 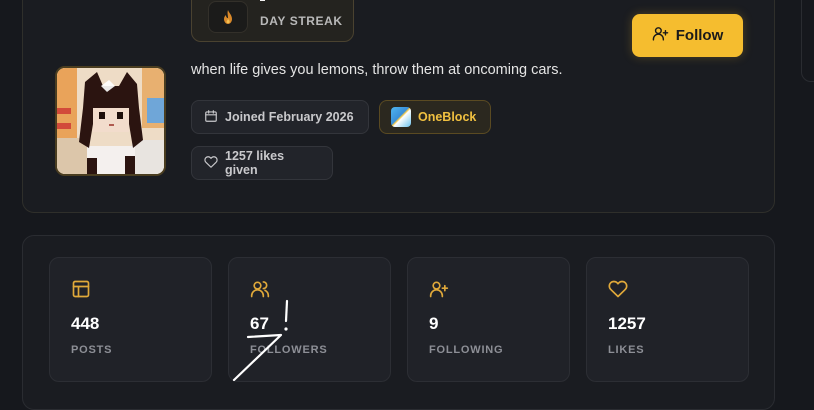 I want to click on likes-given-badge: 1257 likes given, so click(x=262, y=163).